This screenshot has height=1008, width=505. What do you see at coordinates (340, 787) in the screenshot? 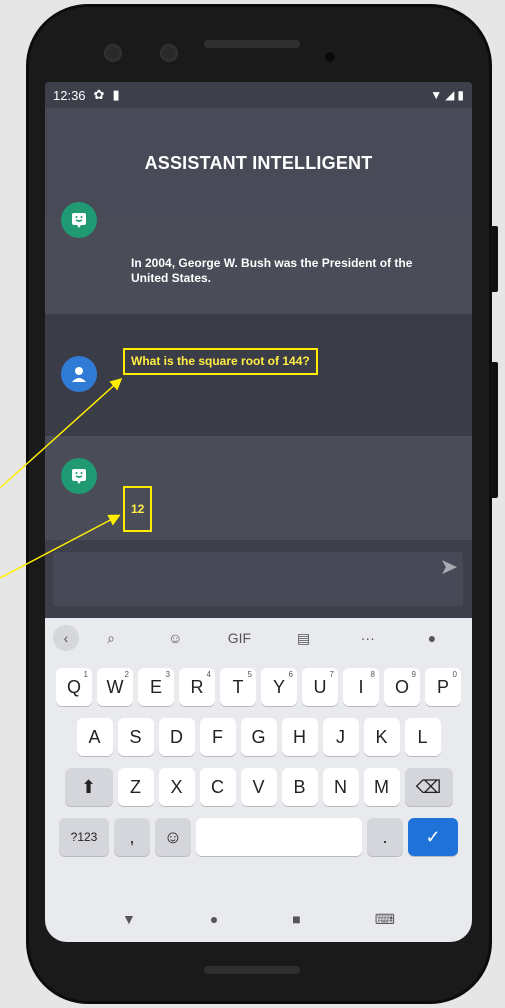
I see `key-n: N` at bounding box center [340, 787].